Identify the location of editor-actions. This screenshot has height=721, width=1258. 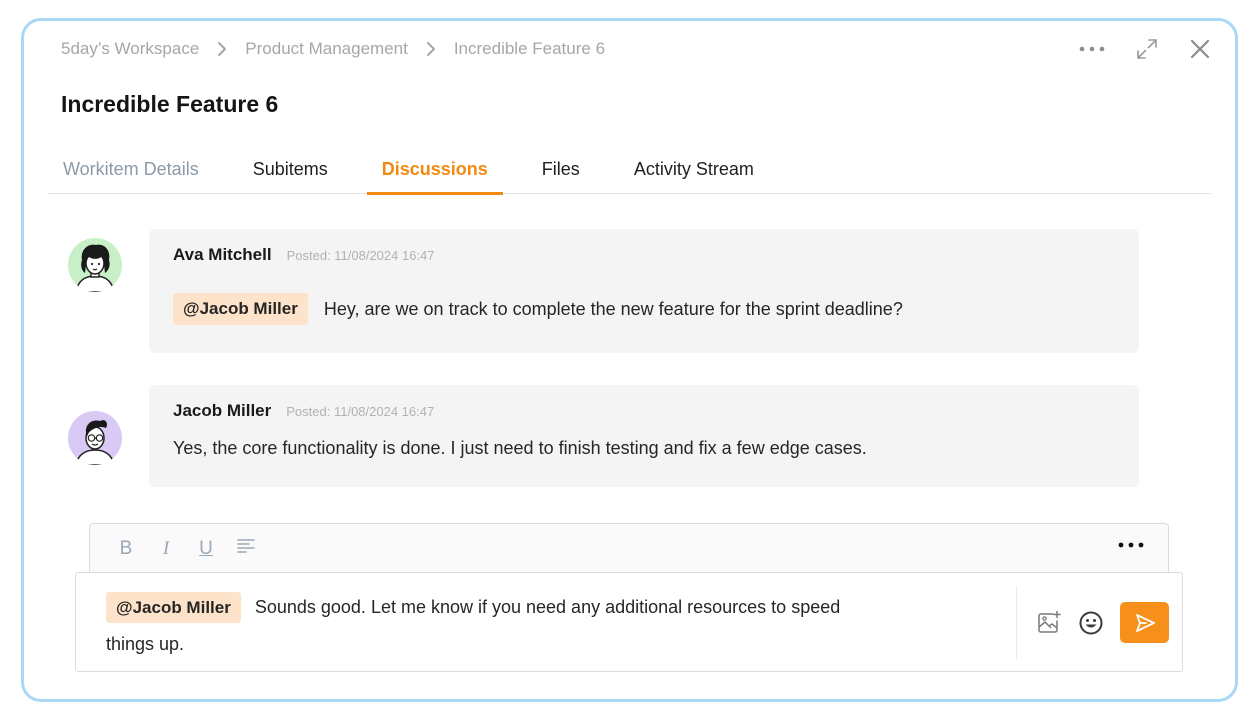
(1102, 622).